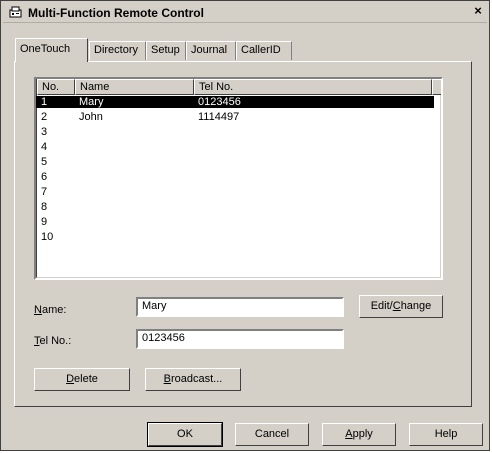 This screenshot has height=453, width=492. I want to click on list-item: 1 Mary 0123456, so click(235, 102).